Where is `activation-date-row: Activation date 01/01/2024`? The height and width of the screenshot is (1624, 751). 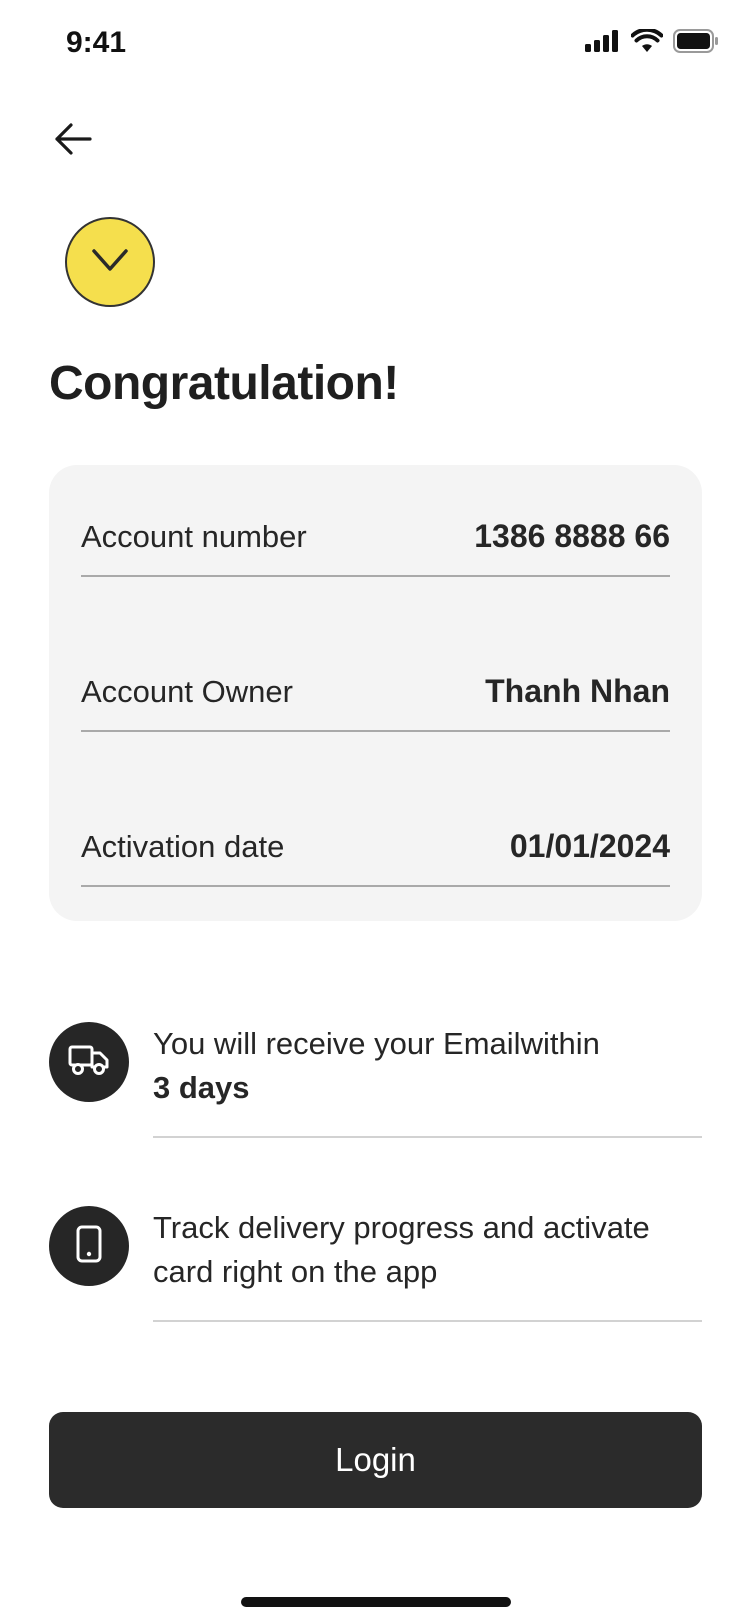
activation-date-row: Activation date 01/01/2024 is located at coordinates (375, 847).